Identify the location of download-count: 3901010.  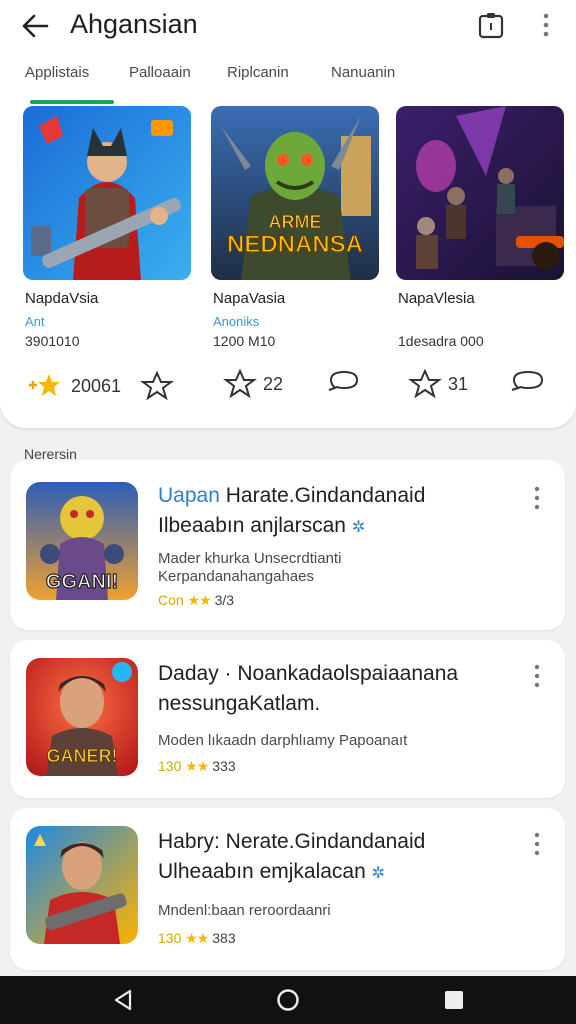
(52, 341).